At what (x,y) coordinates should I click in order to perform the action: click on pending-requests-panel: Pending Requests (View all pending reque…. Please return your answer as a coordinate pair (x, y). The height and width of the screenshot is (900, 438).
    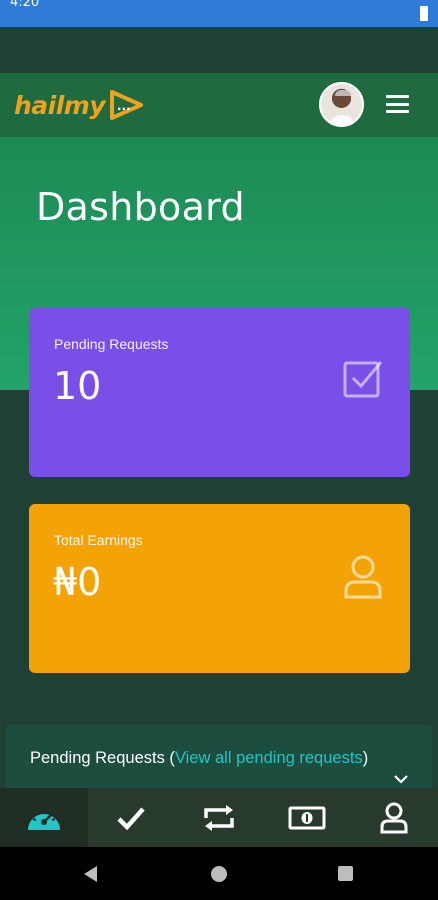
    Looking at the image, I should click on (219, 760).